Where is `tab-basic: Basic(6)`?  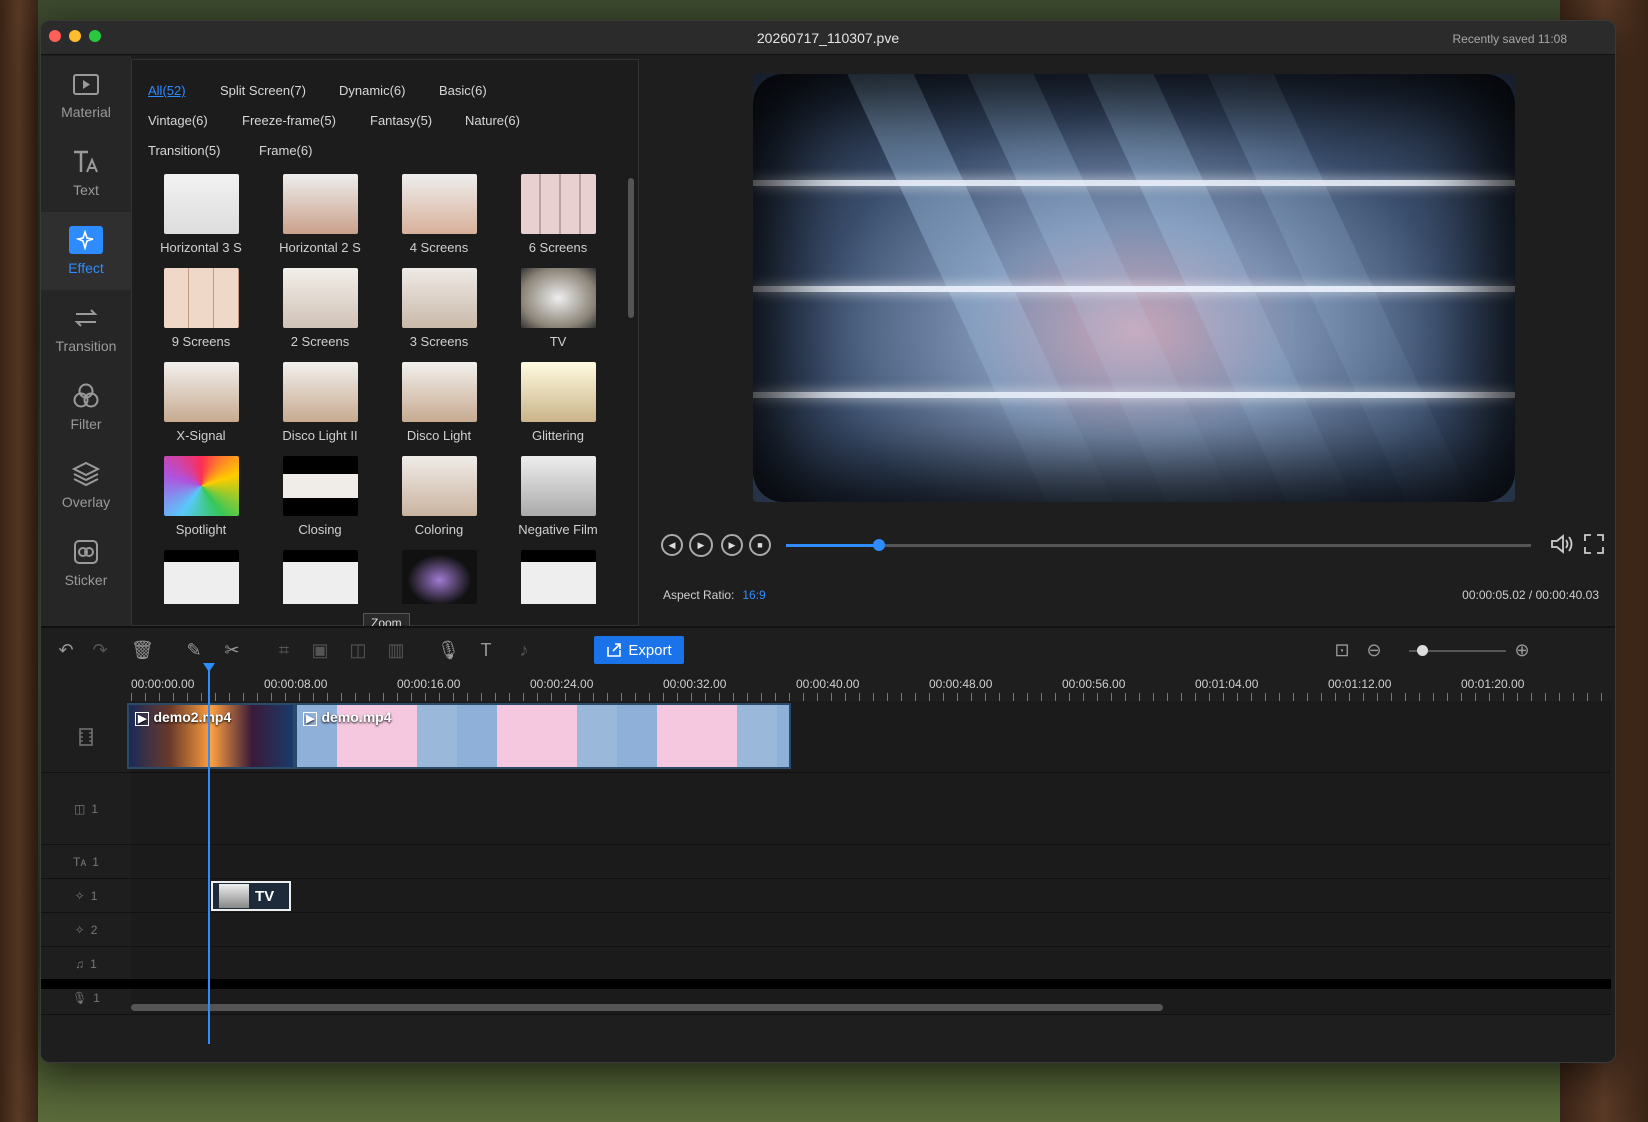 tab-basic: Basic(6) is located at coordinates (499, 95).